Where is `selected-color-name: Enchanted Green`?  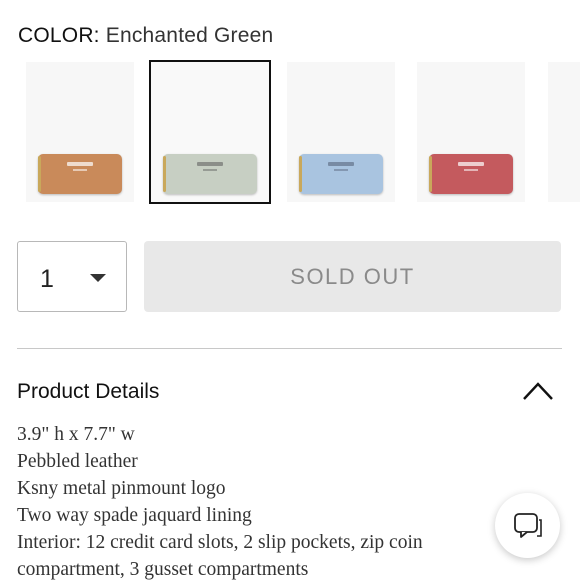 selected-color-name: Enchanted Green is located at coordinates (189, 35).